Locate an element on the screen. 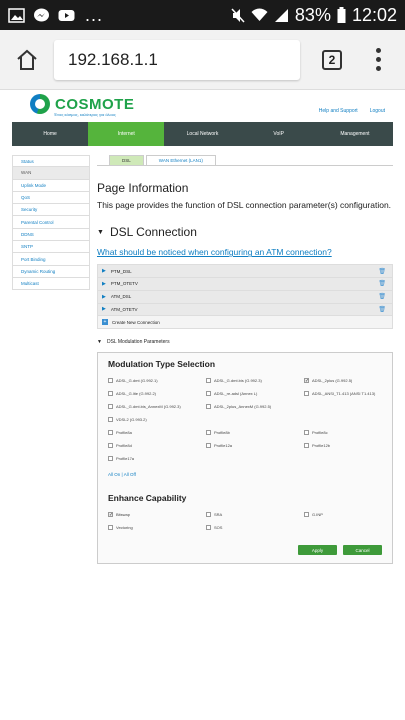 Image resolution: width=405 pixels, height=720 pixels. sidebar-item-wan: WAN is located at coordinates (51, 173).